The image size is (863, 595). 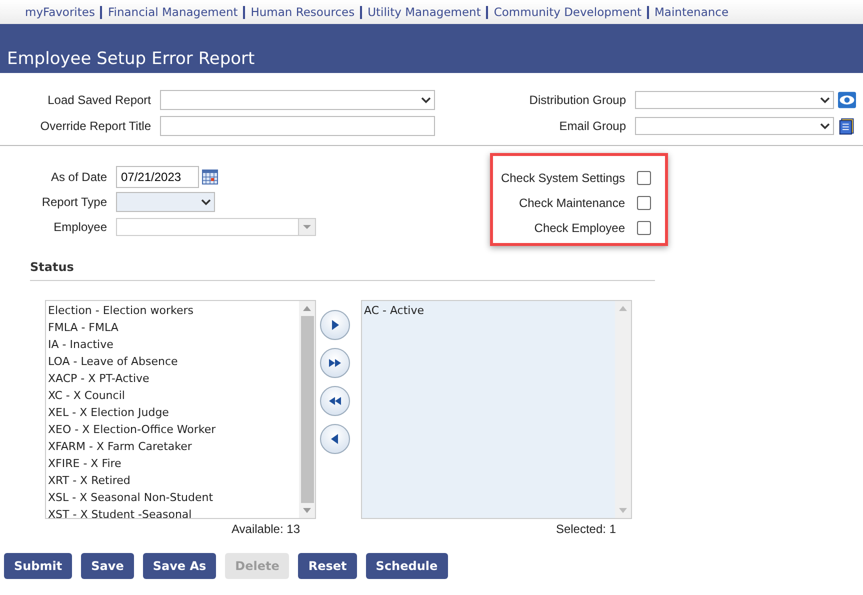 What do you see at coordinates (266, 529) in the screenshot?
I see `available-count: Available: 13` at bounding box center [266, 529].